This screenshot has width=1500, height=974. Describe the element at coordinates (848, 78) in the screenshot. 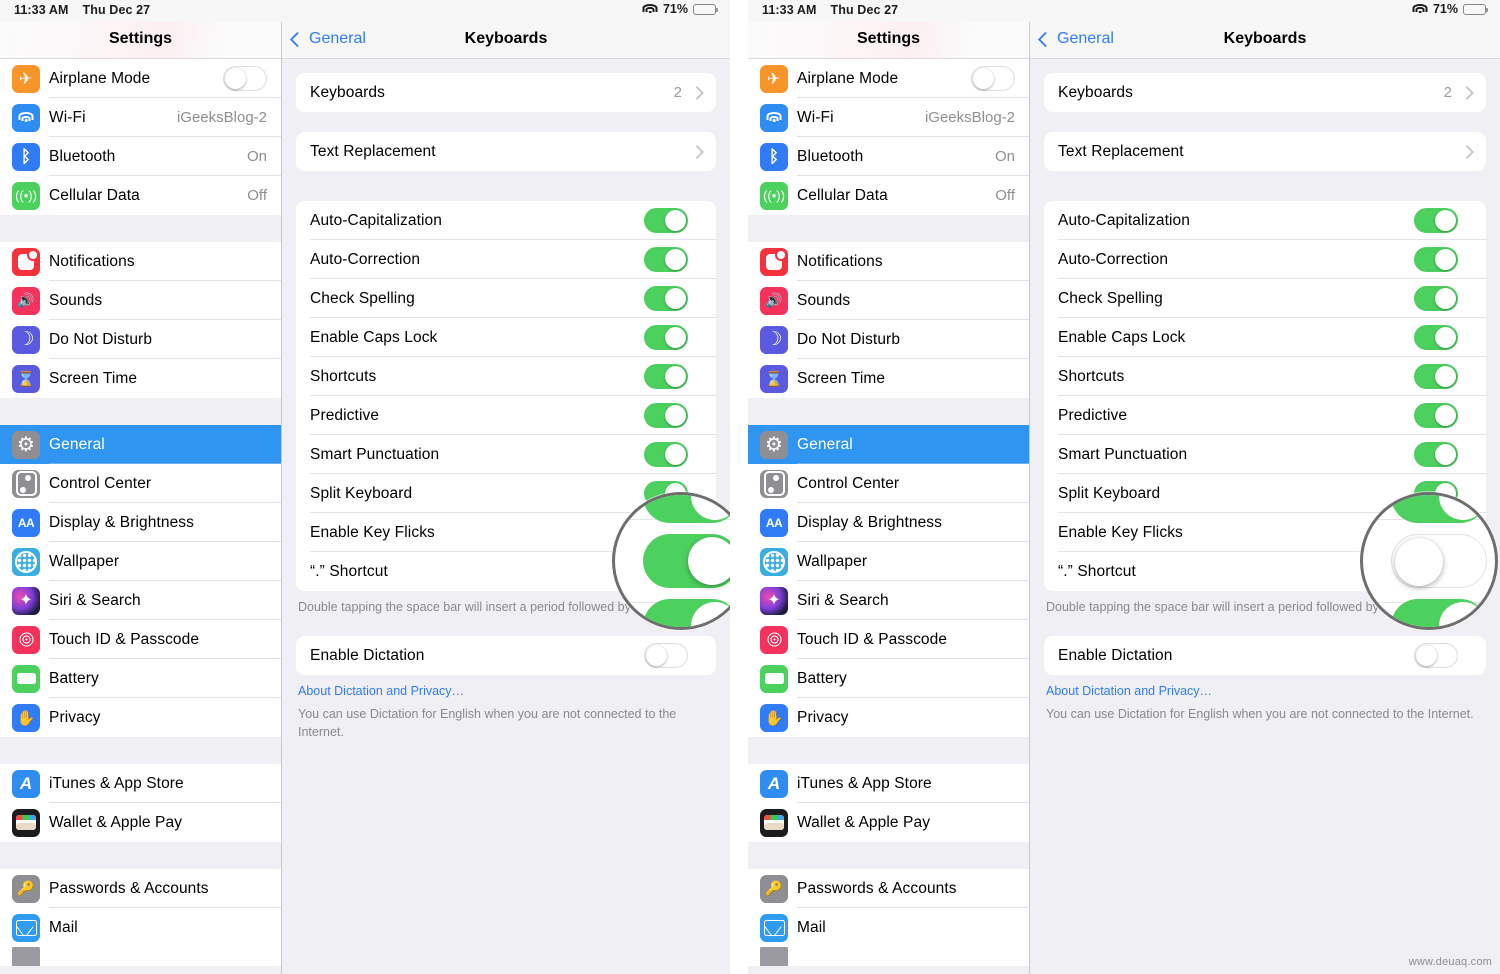

I see `sidebar-item-label: Airplane Mode` at that location.